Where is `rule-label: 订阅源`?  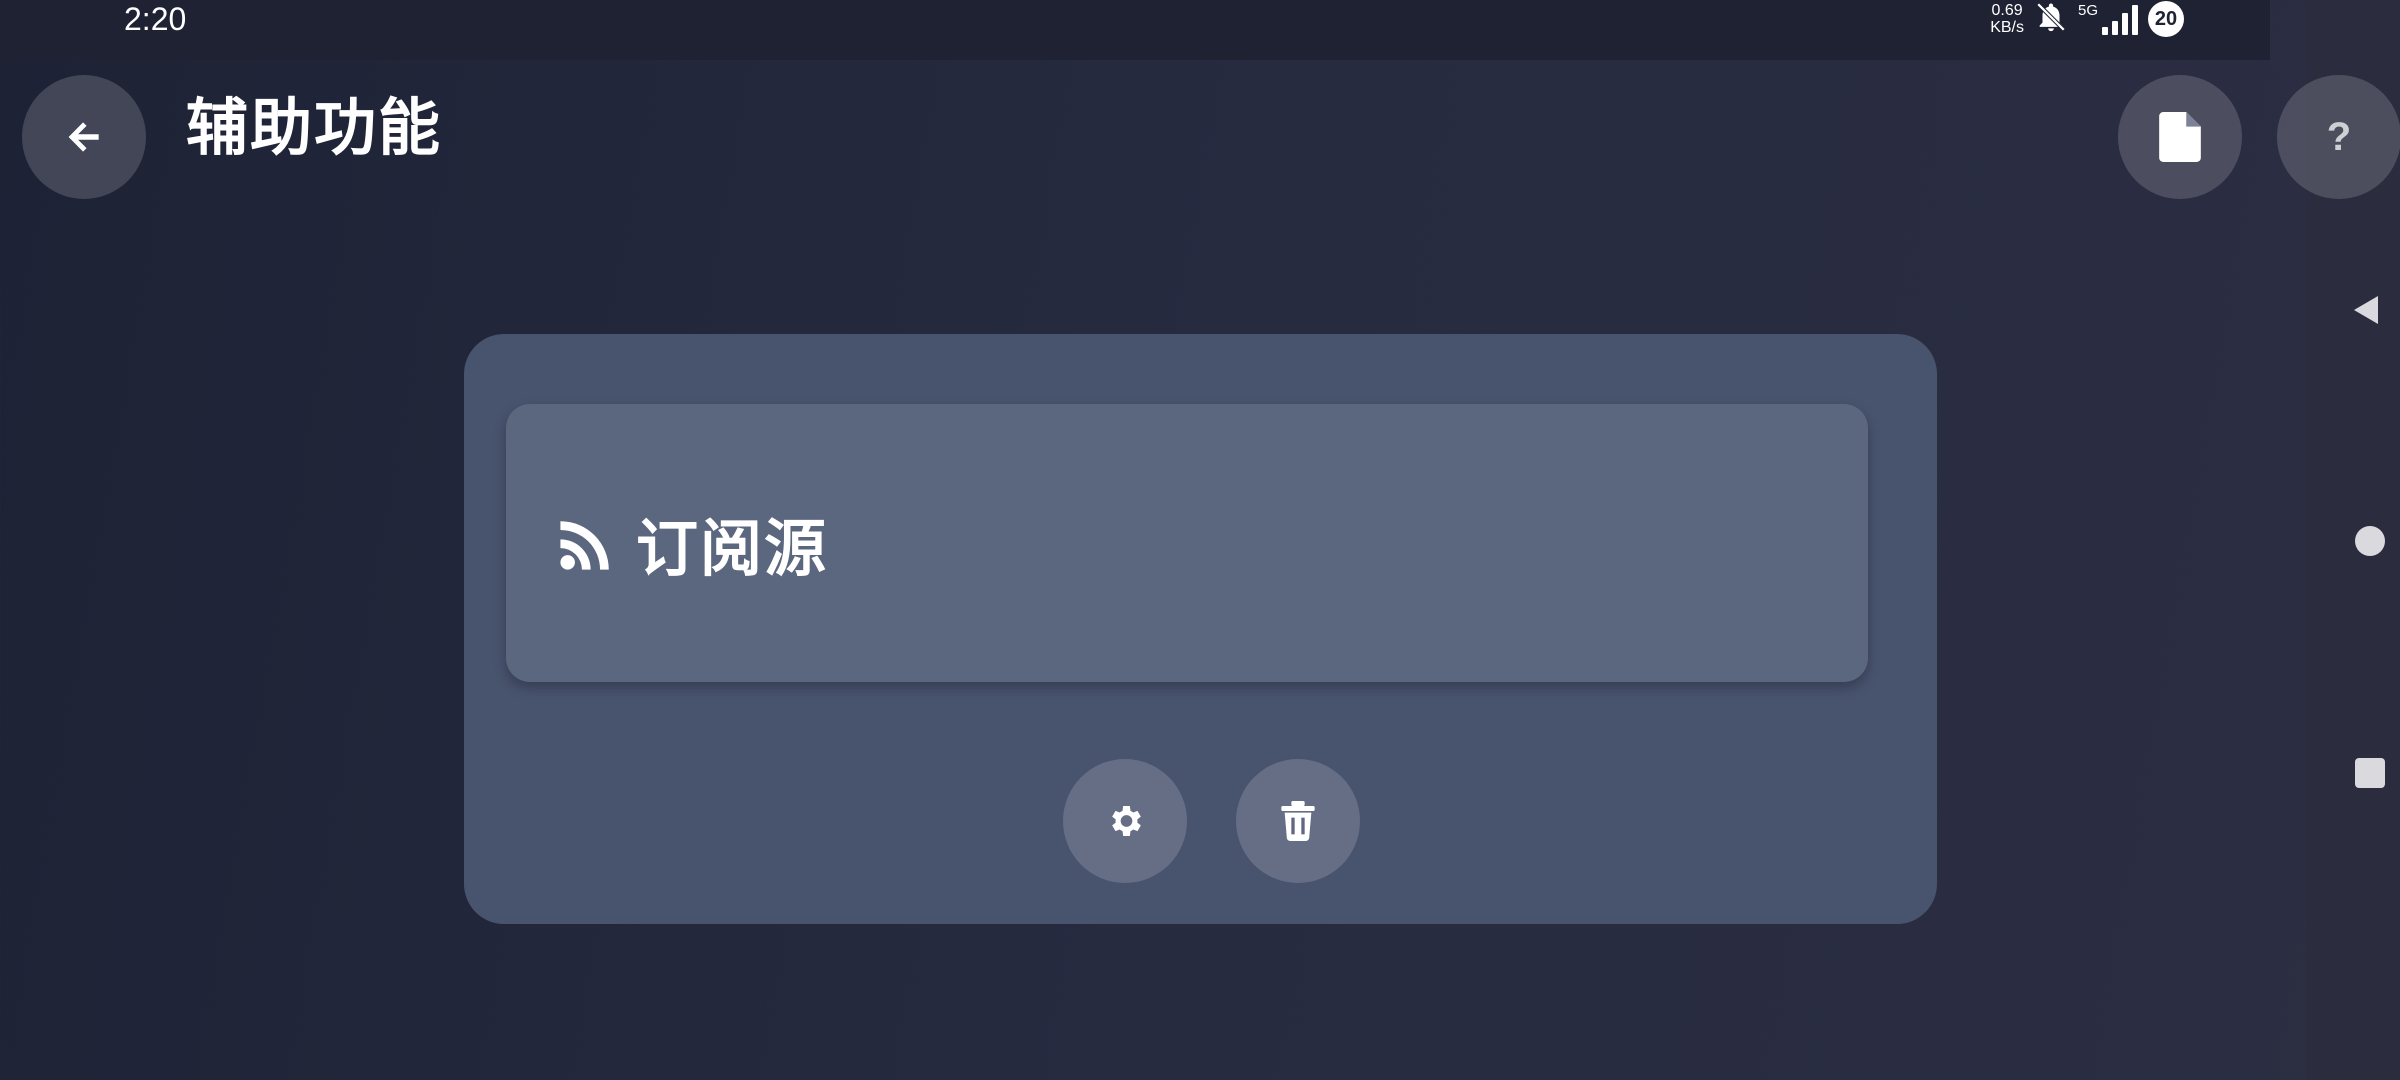 rule-label: 订阅源 is located at coordinates (732, 548).